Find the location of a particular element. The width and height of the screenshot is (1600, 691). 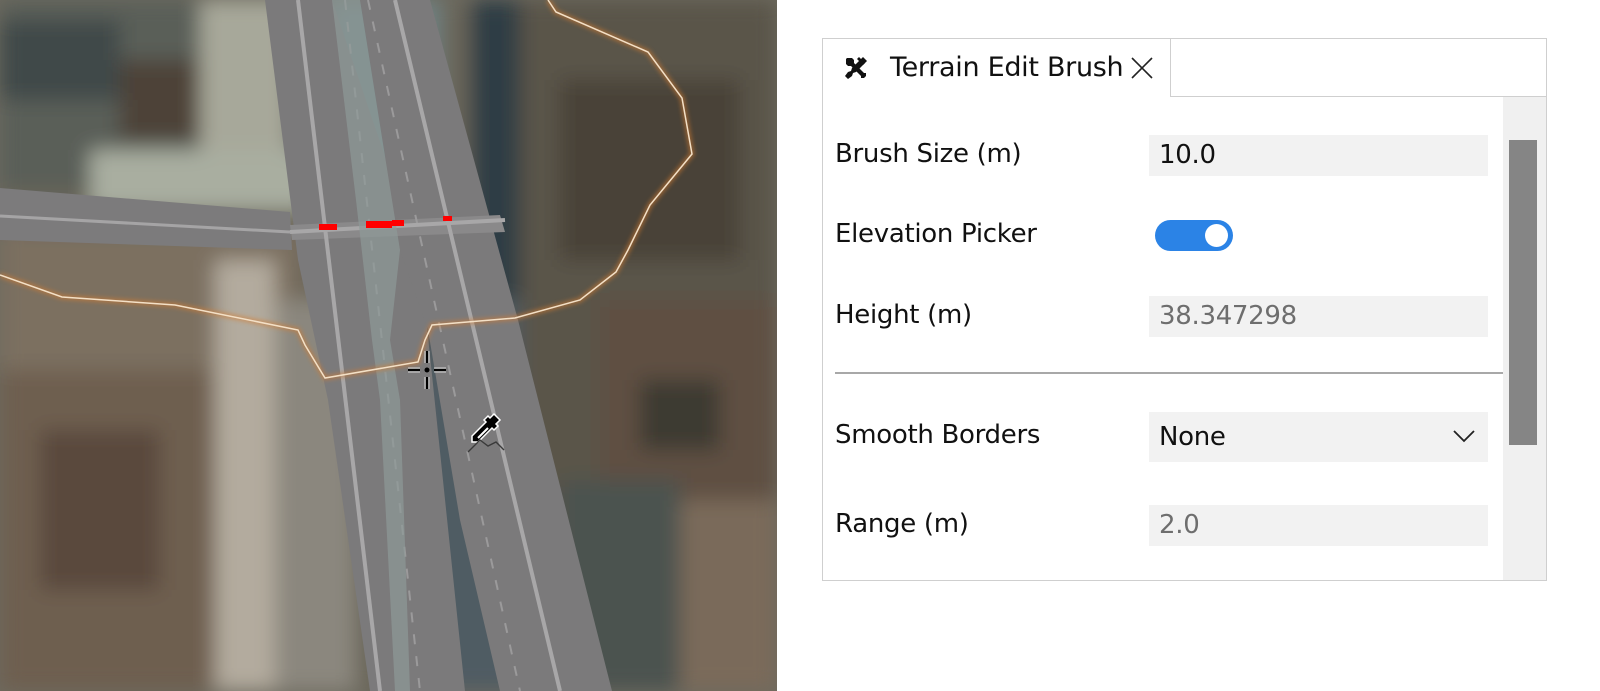

smooth-borders-value: None is located at coordinates (1192, 437).